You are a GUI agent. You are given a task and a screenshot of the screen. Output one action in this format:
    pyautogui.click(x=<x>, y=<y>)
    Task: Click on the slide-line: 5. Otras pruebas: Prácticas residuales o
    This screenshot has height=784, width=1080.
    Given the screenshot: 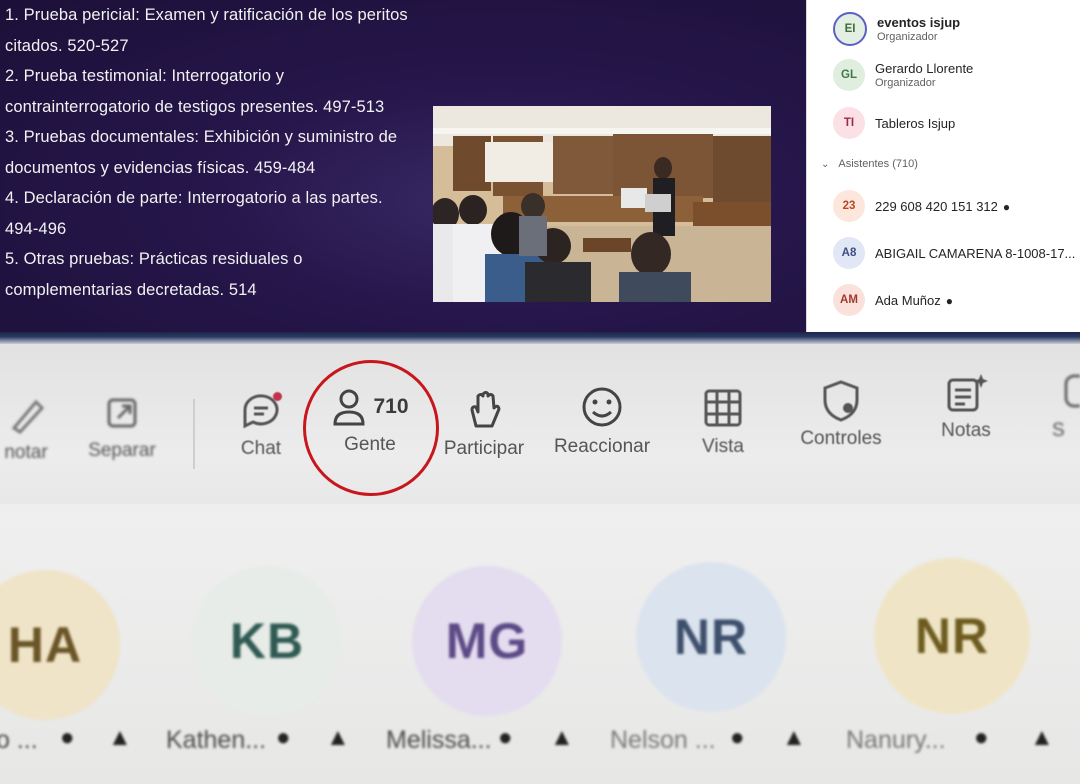 What is the action you would take?
    pyautogui.click(x=154, y=259)
    